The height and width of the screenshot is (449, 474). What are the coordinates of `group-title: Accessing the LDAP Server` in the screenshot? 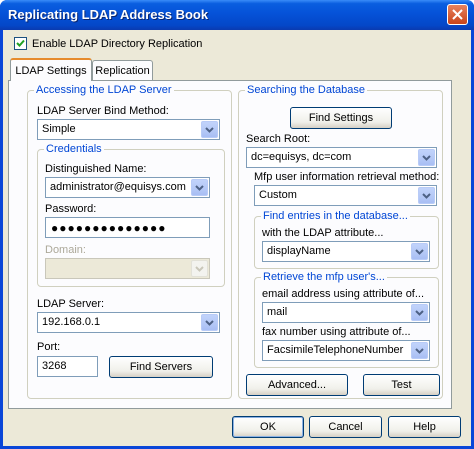 It's located at (104, 90).